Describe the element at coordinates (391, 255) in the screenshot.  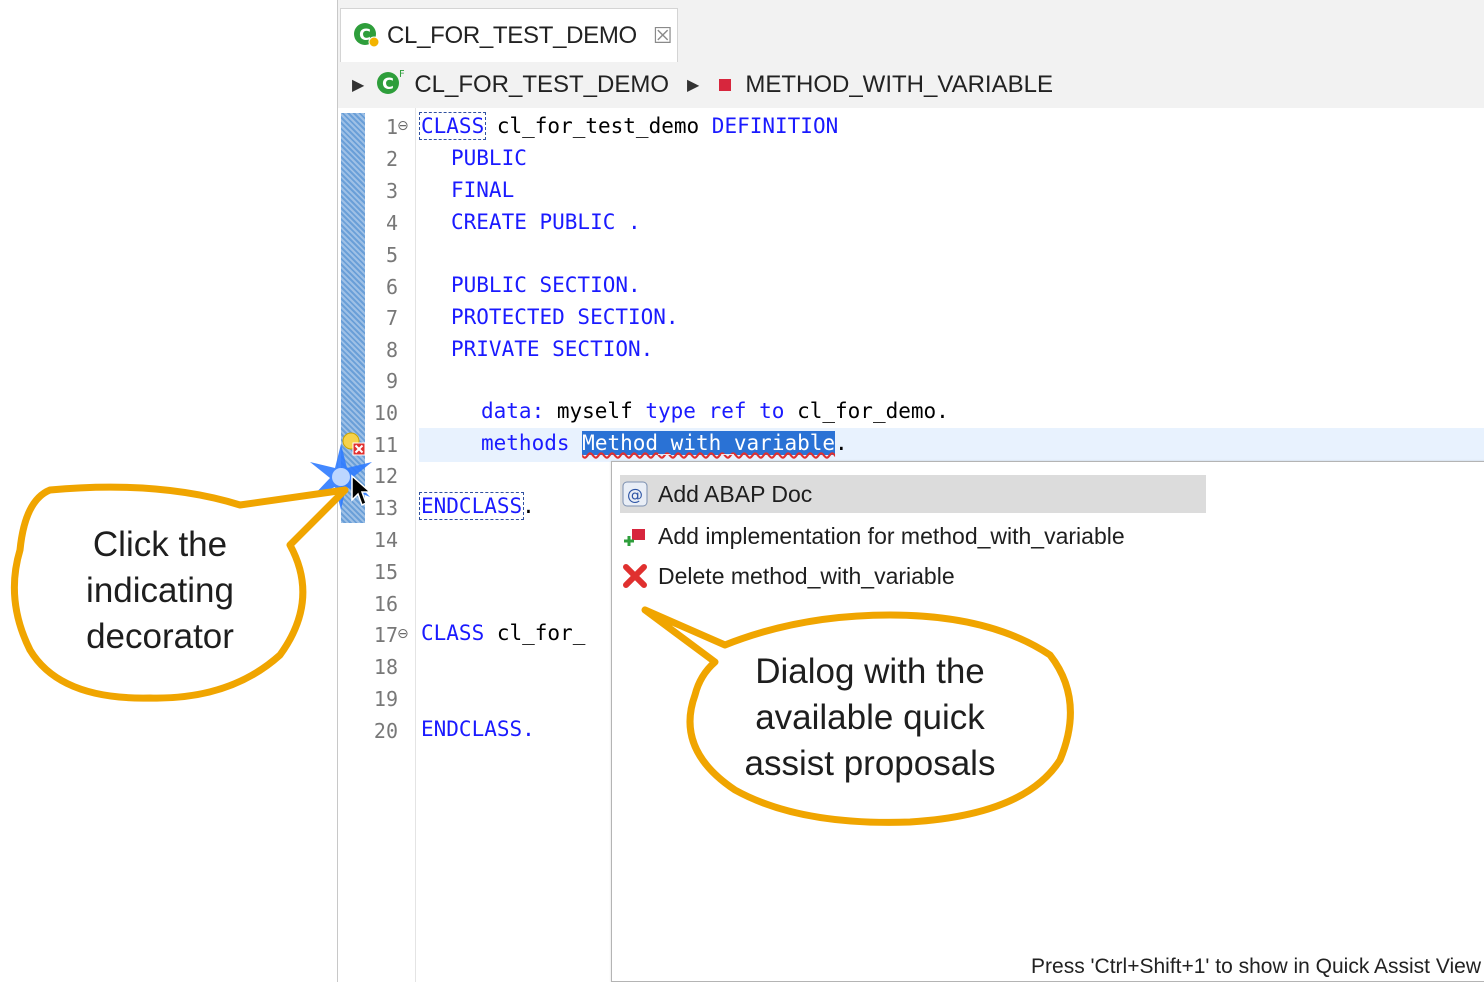
I see `line-number: 5` at that location.